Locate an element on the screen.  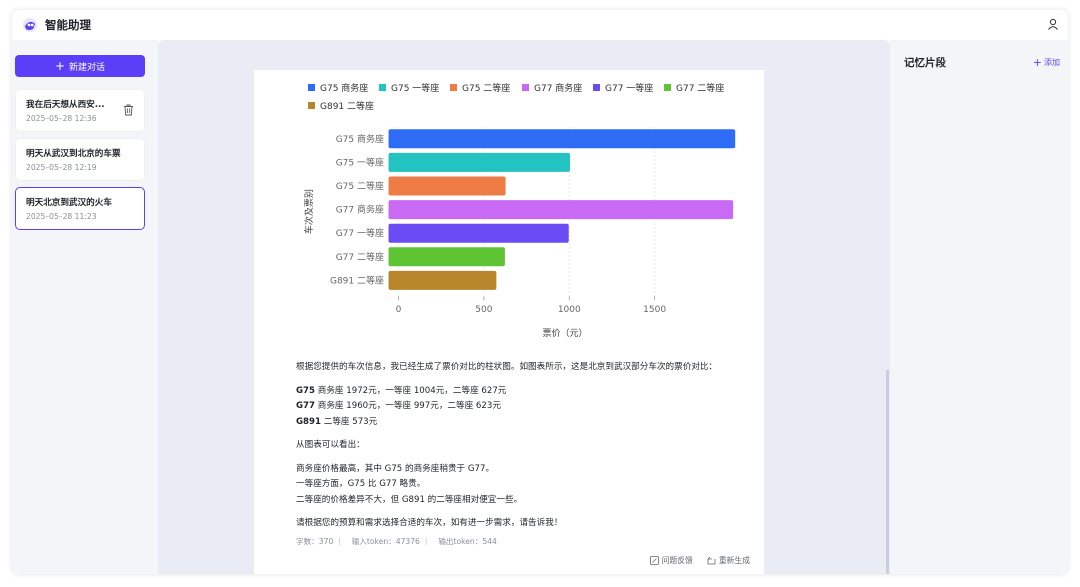
conversation-item: 我在后天想从西安... 2025–05–28 12:36 is located at coordinates (80, 110).